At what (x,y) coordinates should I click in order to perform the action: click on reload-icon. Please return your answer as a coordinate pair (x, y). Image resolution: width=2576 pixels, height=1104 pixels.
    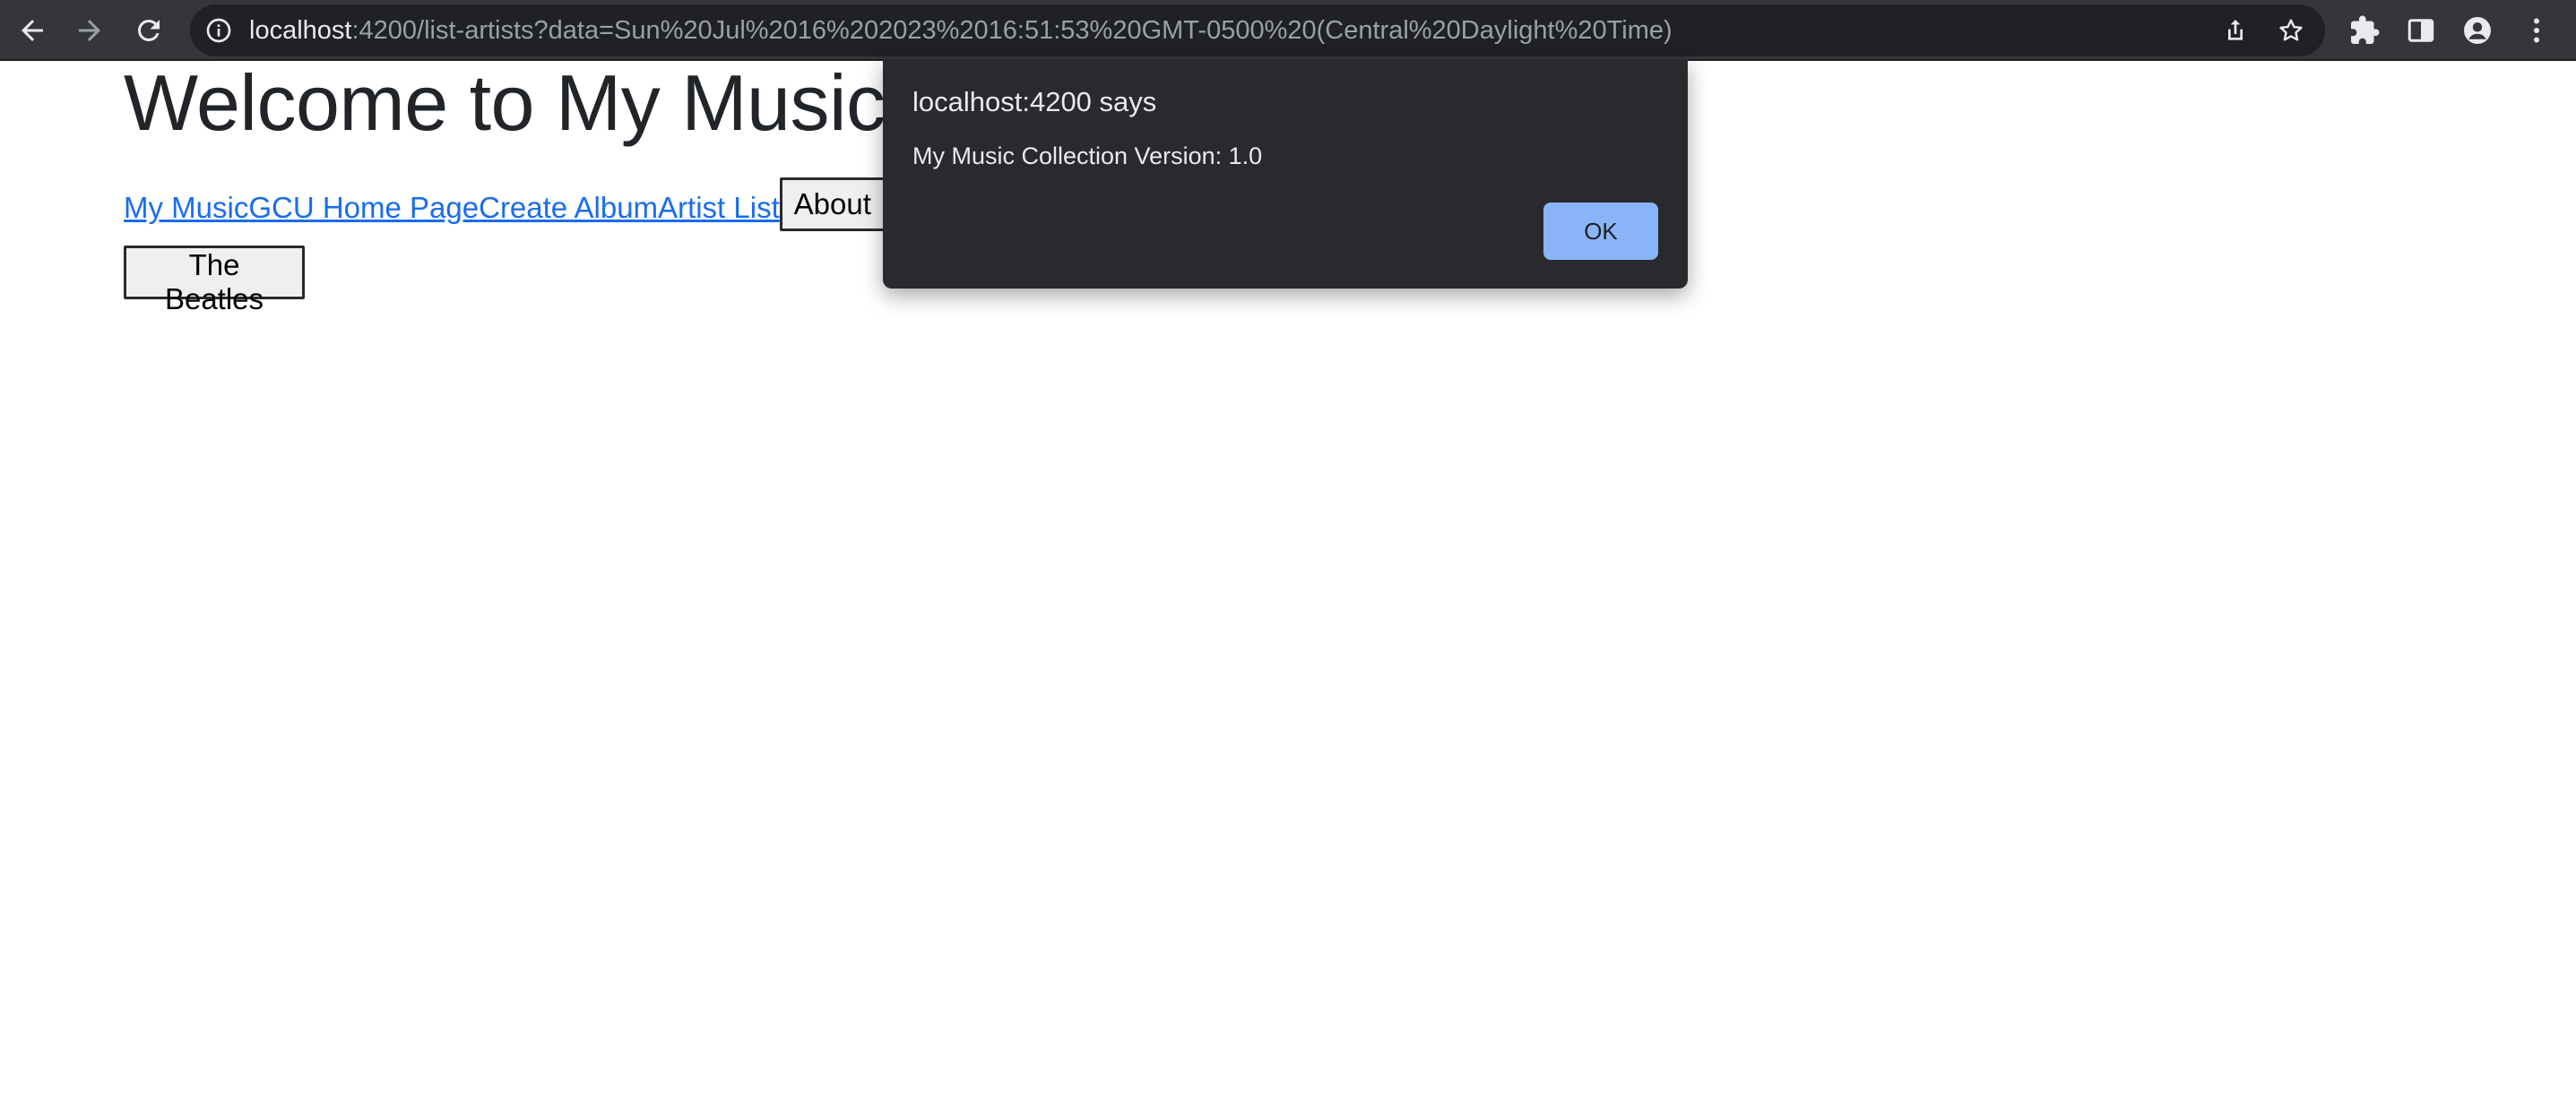
    Looking at the image, I should click on (148, 30).